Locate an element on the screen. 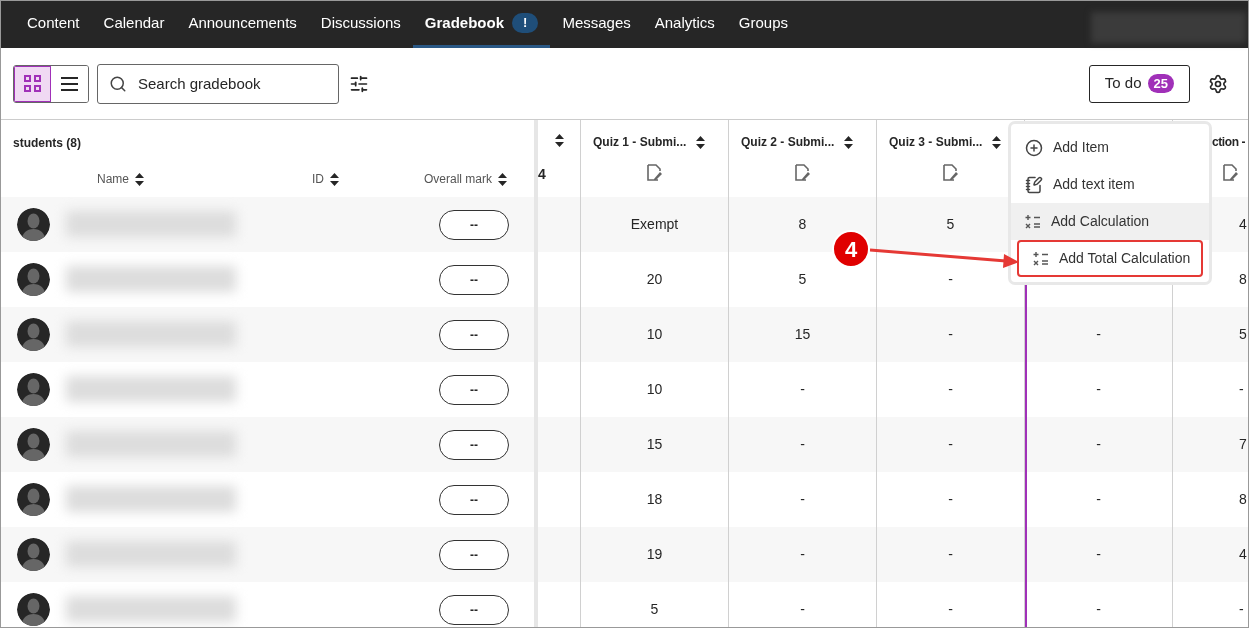 The height and width of the screenshot is (628, 1249). menu-item: Add Total Calculation is located at coordinates (1110, 258).